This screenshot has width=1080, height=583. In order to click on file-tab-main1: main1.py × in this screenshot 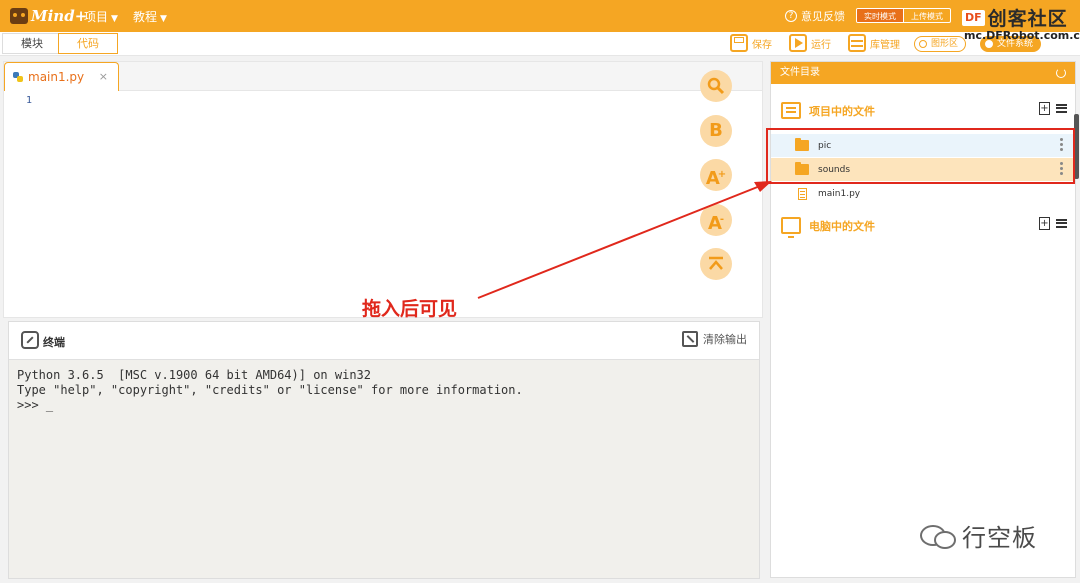, I will do `click(61, 76)`.